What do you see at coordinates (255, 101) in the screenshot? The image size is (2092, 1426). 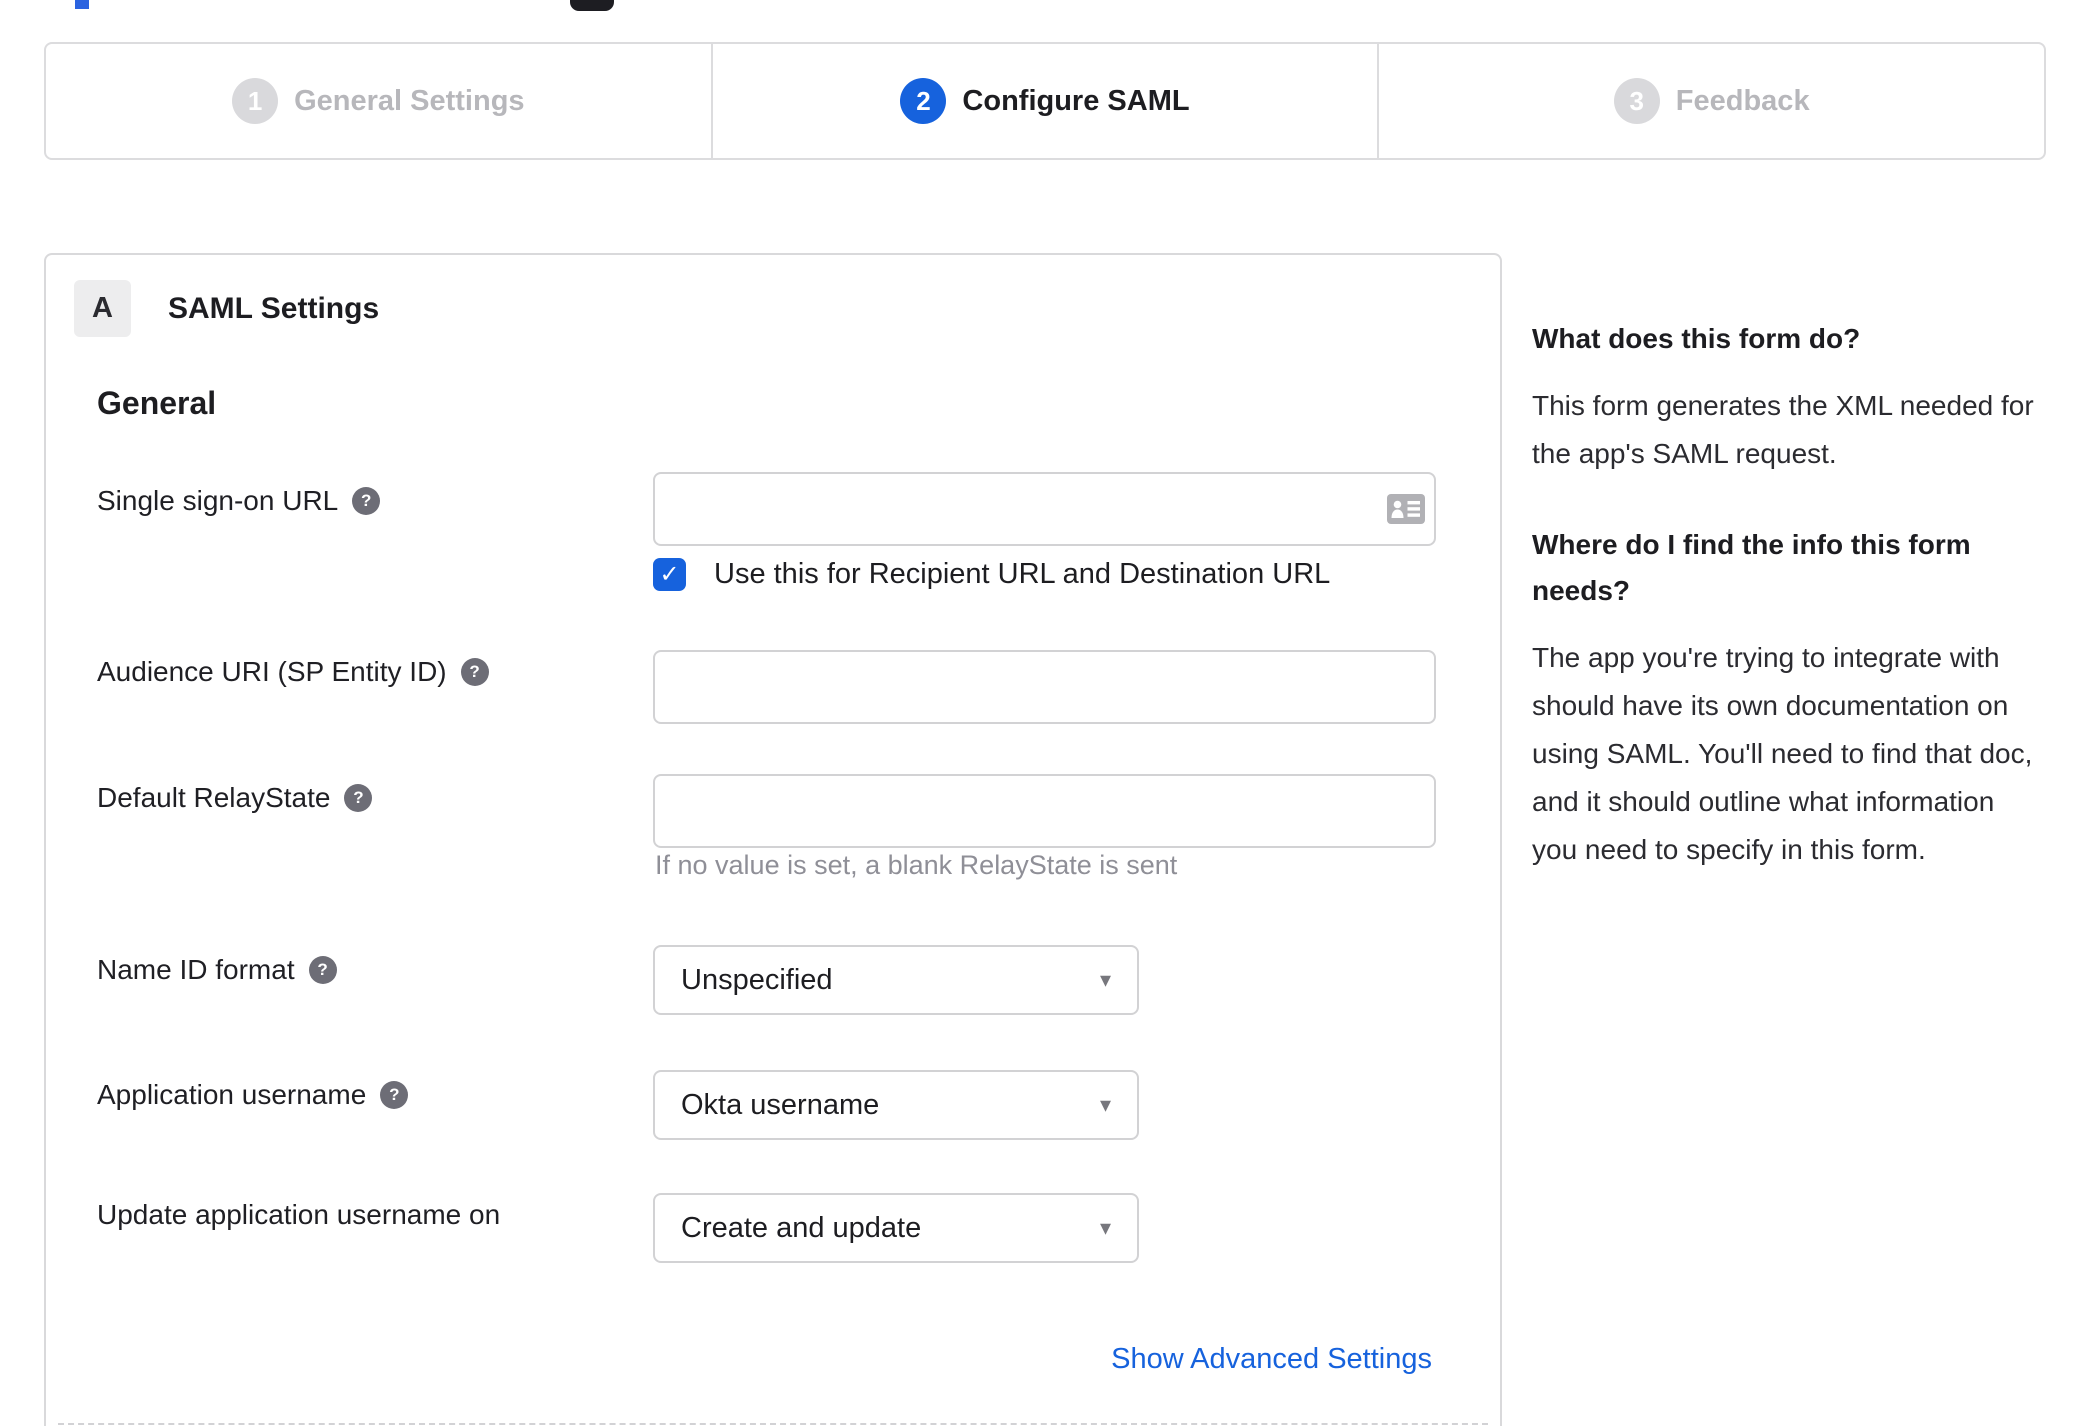 I see `step-1-badge: 1` at bounding box center [255, 101].